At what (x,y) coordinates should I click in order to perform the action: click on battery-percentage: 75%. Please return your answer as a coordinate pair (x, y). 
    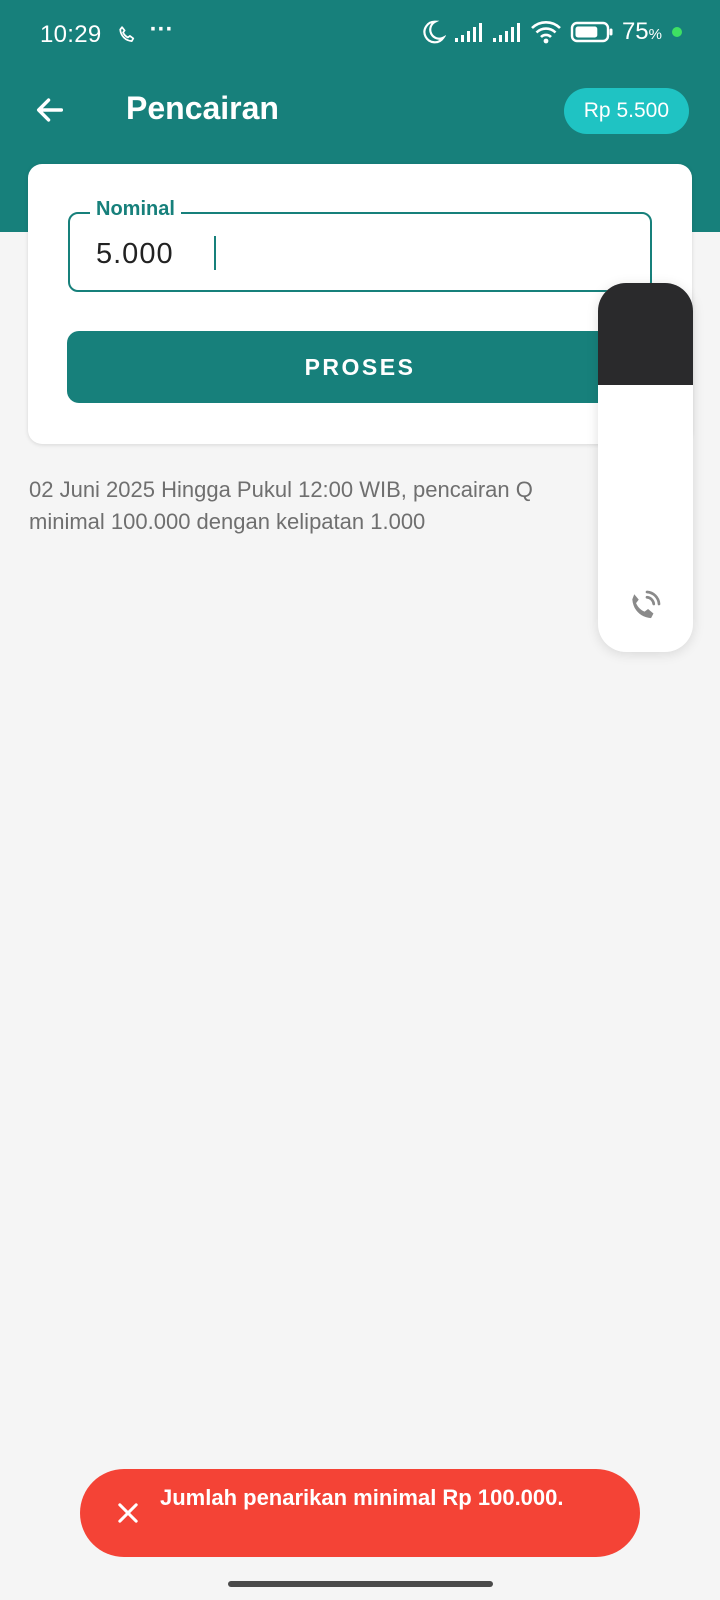
    Looking at the image, I should click on (641, 31).